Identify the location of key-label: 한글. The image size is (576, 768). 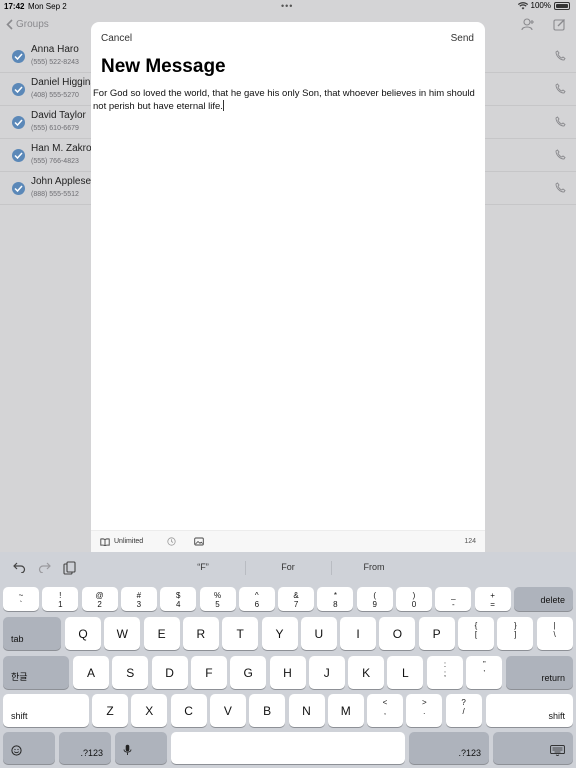
(19, 677).